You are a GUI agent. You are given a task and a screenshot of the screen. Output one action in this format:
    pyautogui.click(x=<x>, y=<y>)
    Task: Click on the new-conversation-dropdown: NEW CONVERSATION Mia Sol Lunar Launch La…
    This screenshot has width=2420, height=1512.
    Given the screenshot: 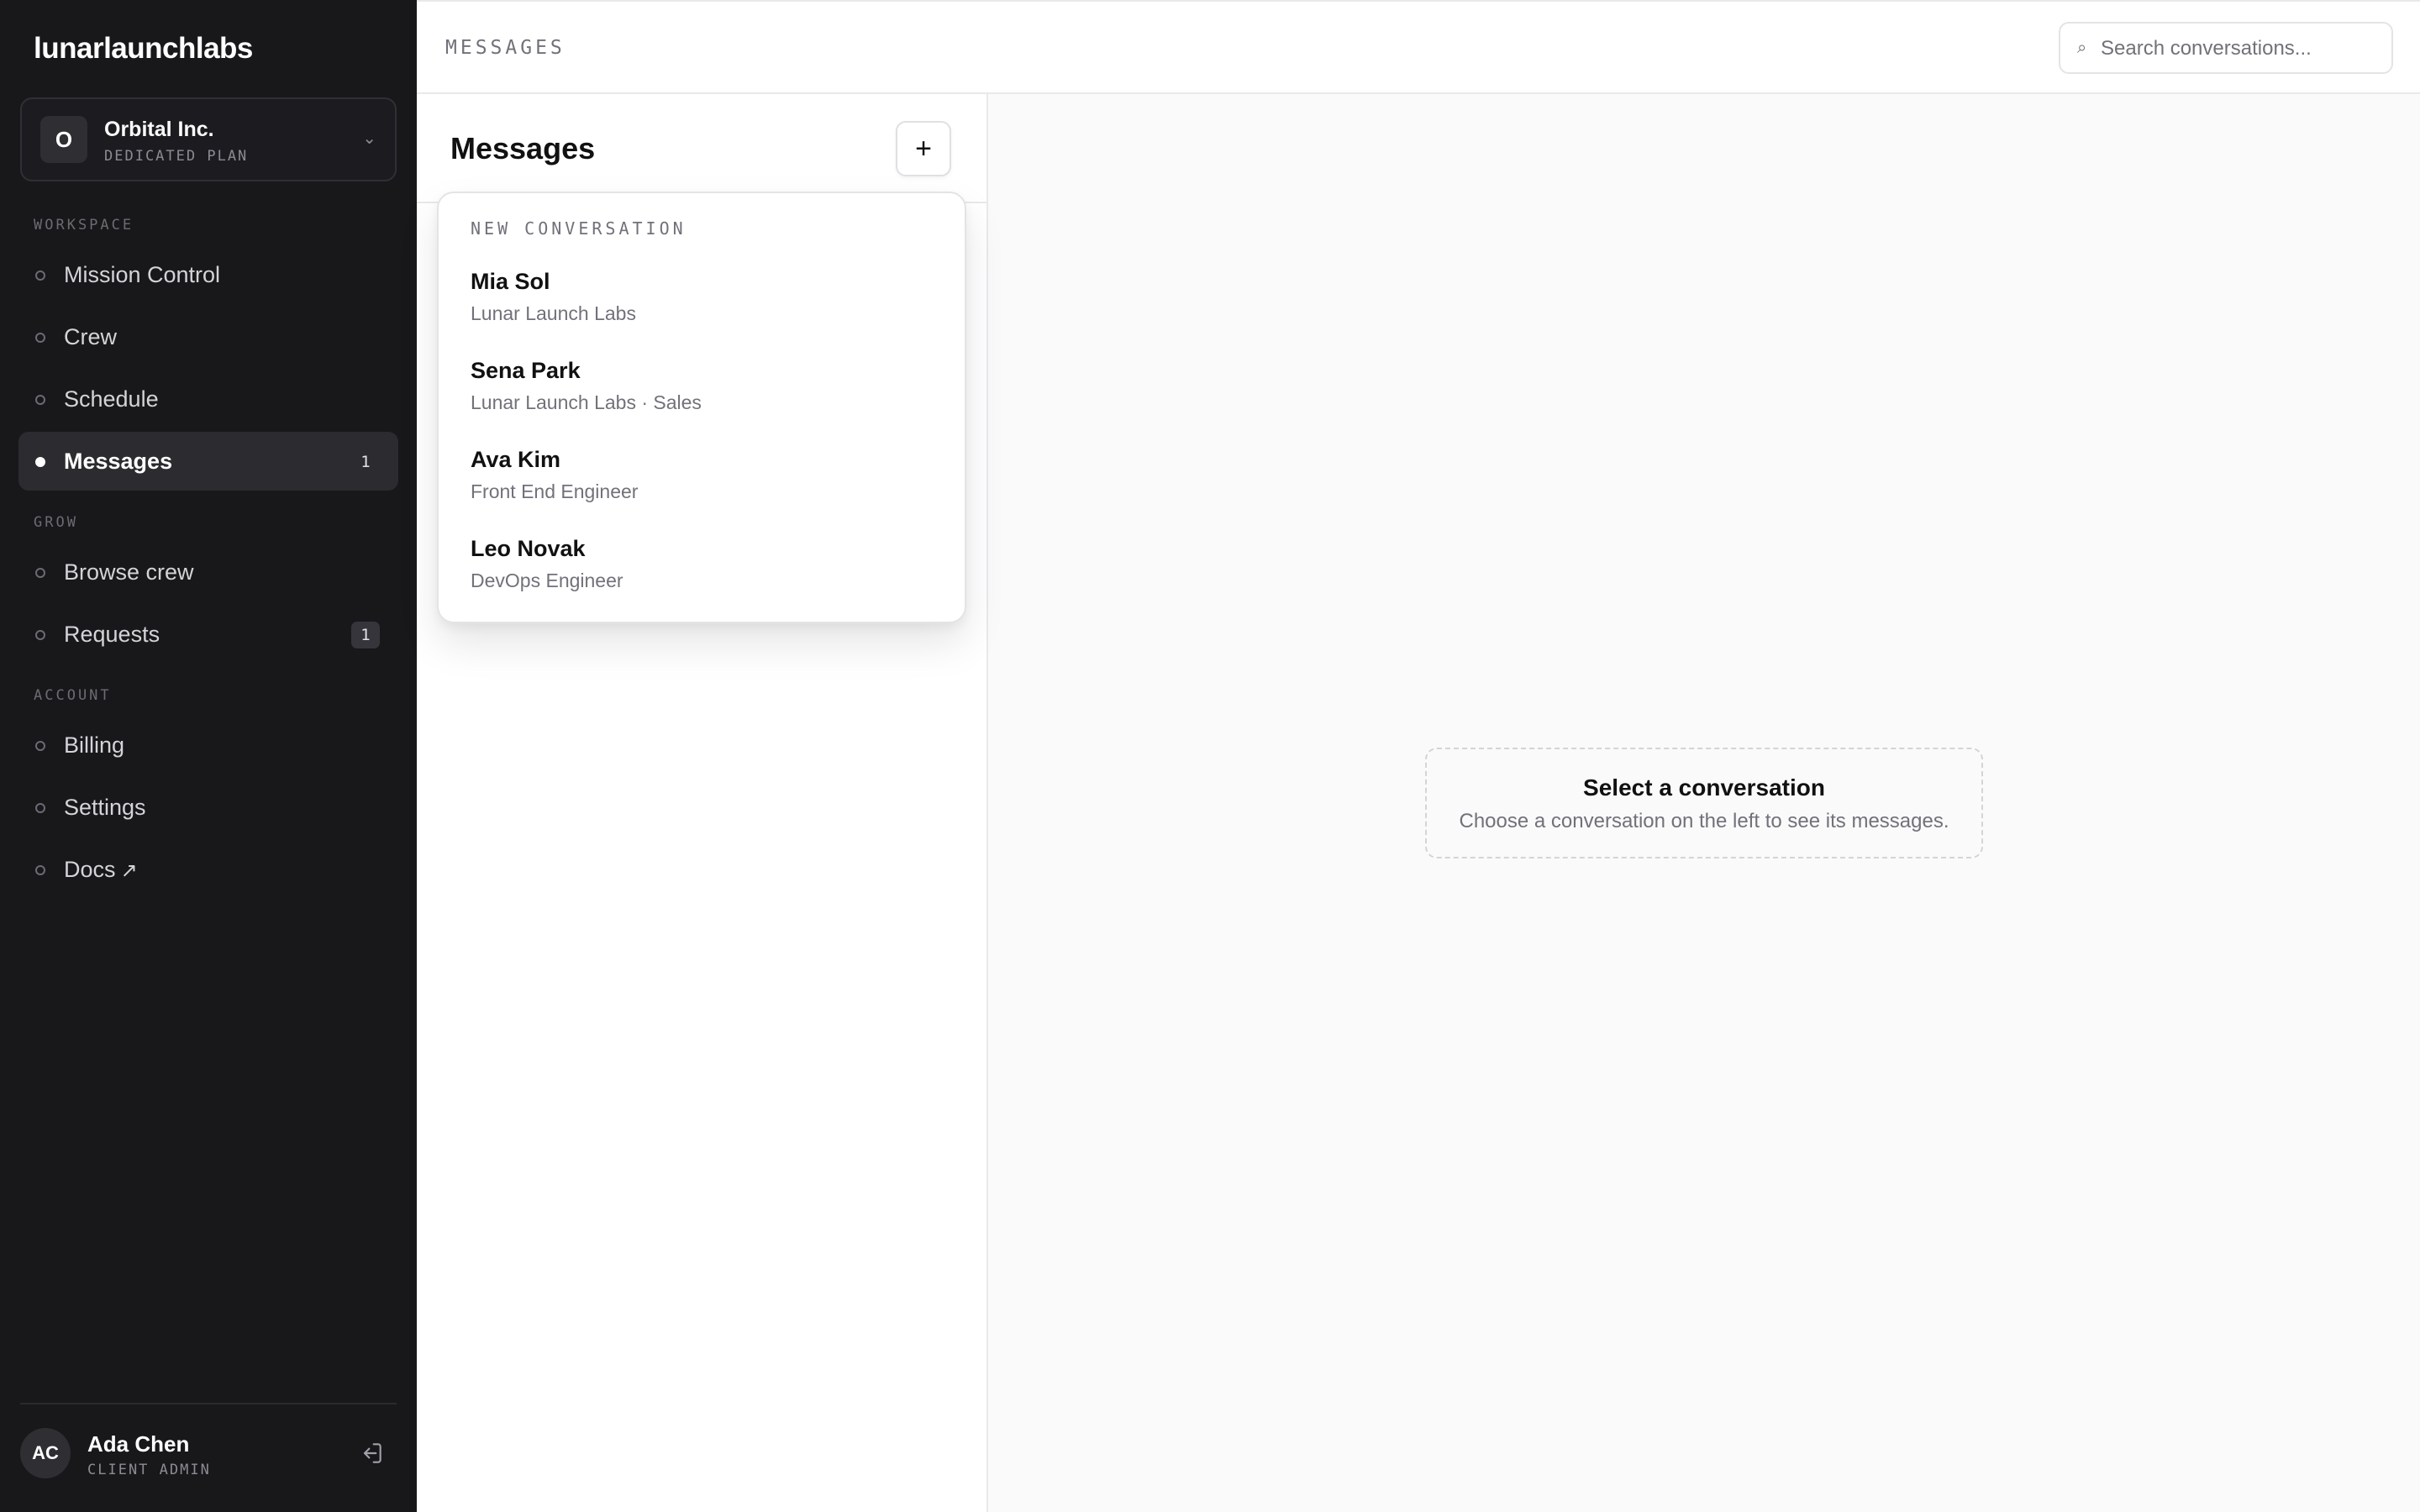 What is the action you would take?
    pyautogui.click(x=702, y=407)
    